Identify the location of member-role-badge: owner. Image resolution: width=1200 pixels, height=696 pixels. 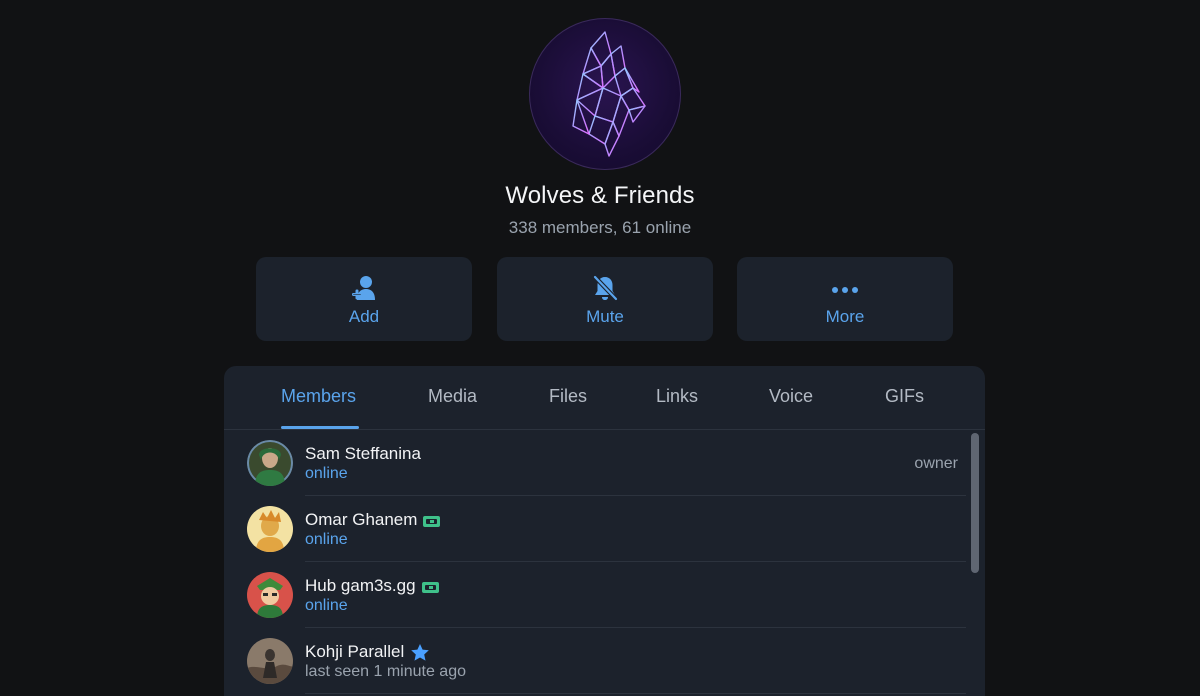
(936, 463).